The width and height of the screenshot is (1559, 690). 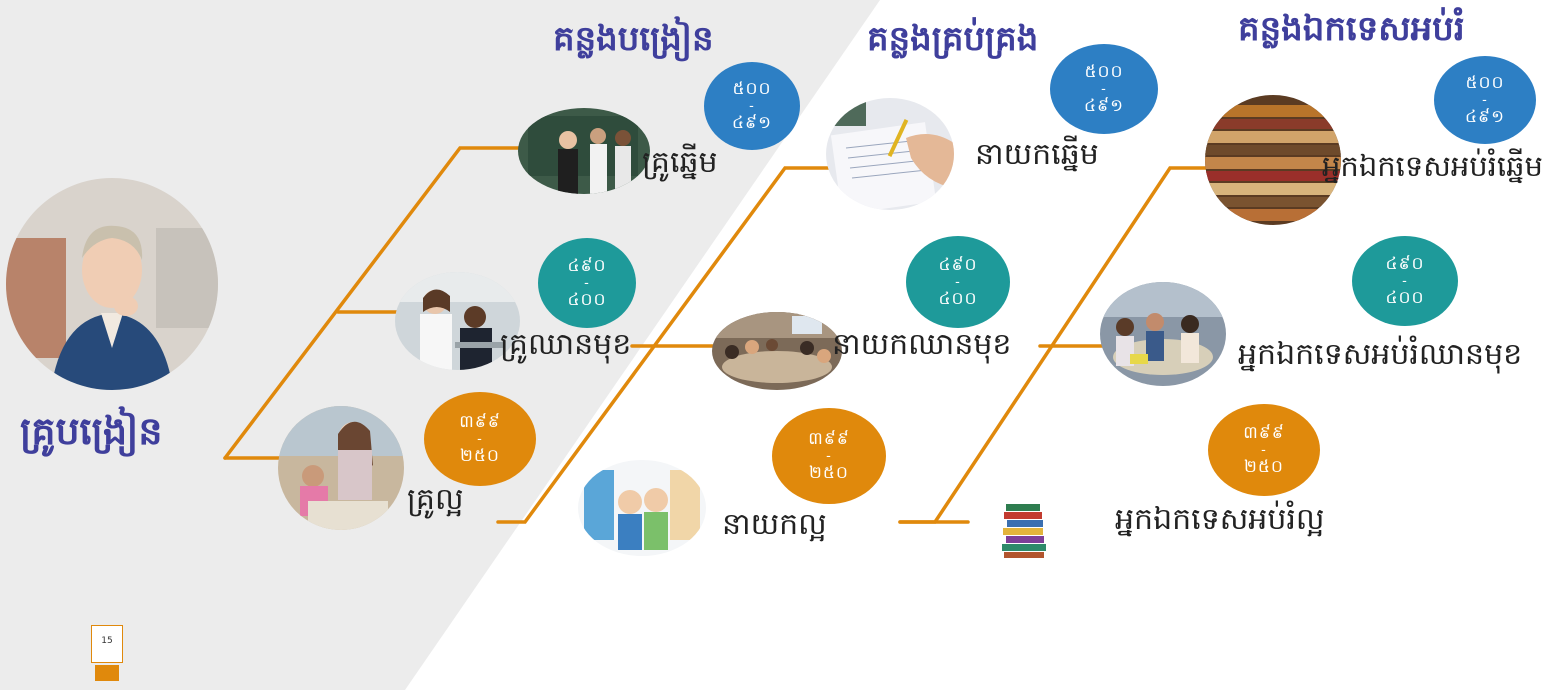 I want to click on director-excellent-label: នាយកឆ្នើម, so click(x=1037, y=154).